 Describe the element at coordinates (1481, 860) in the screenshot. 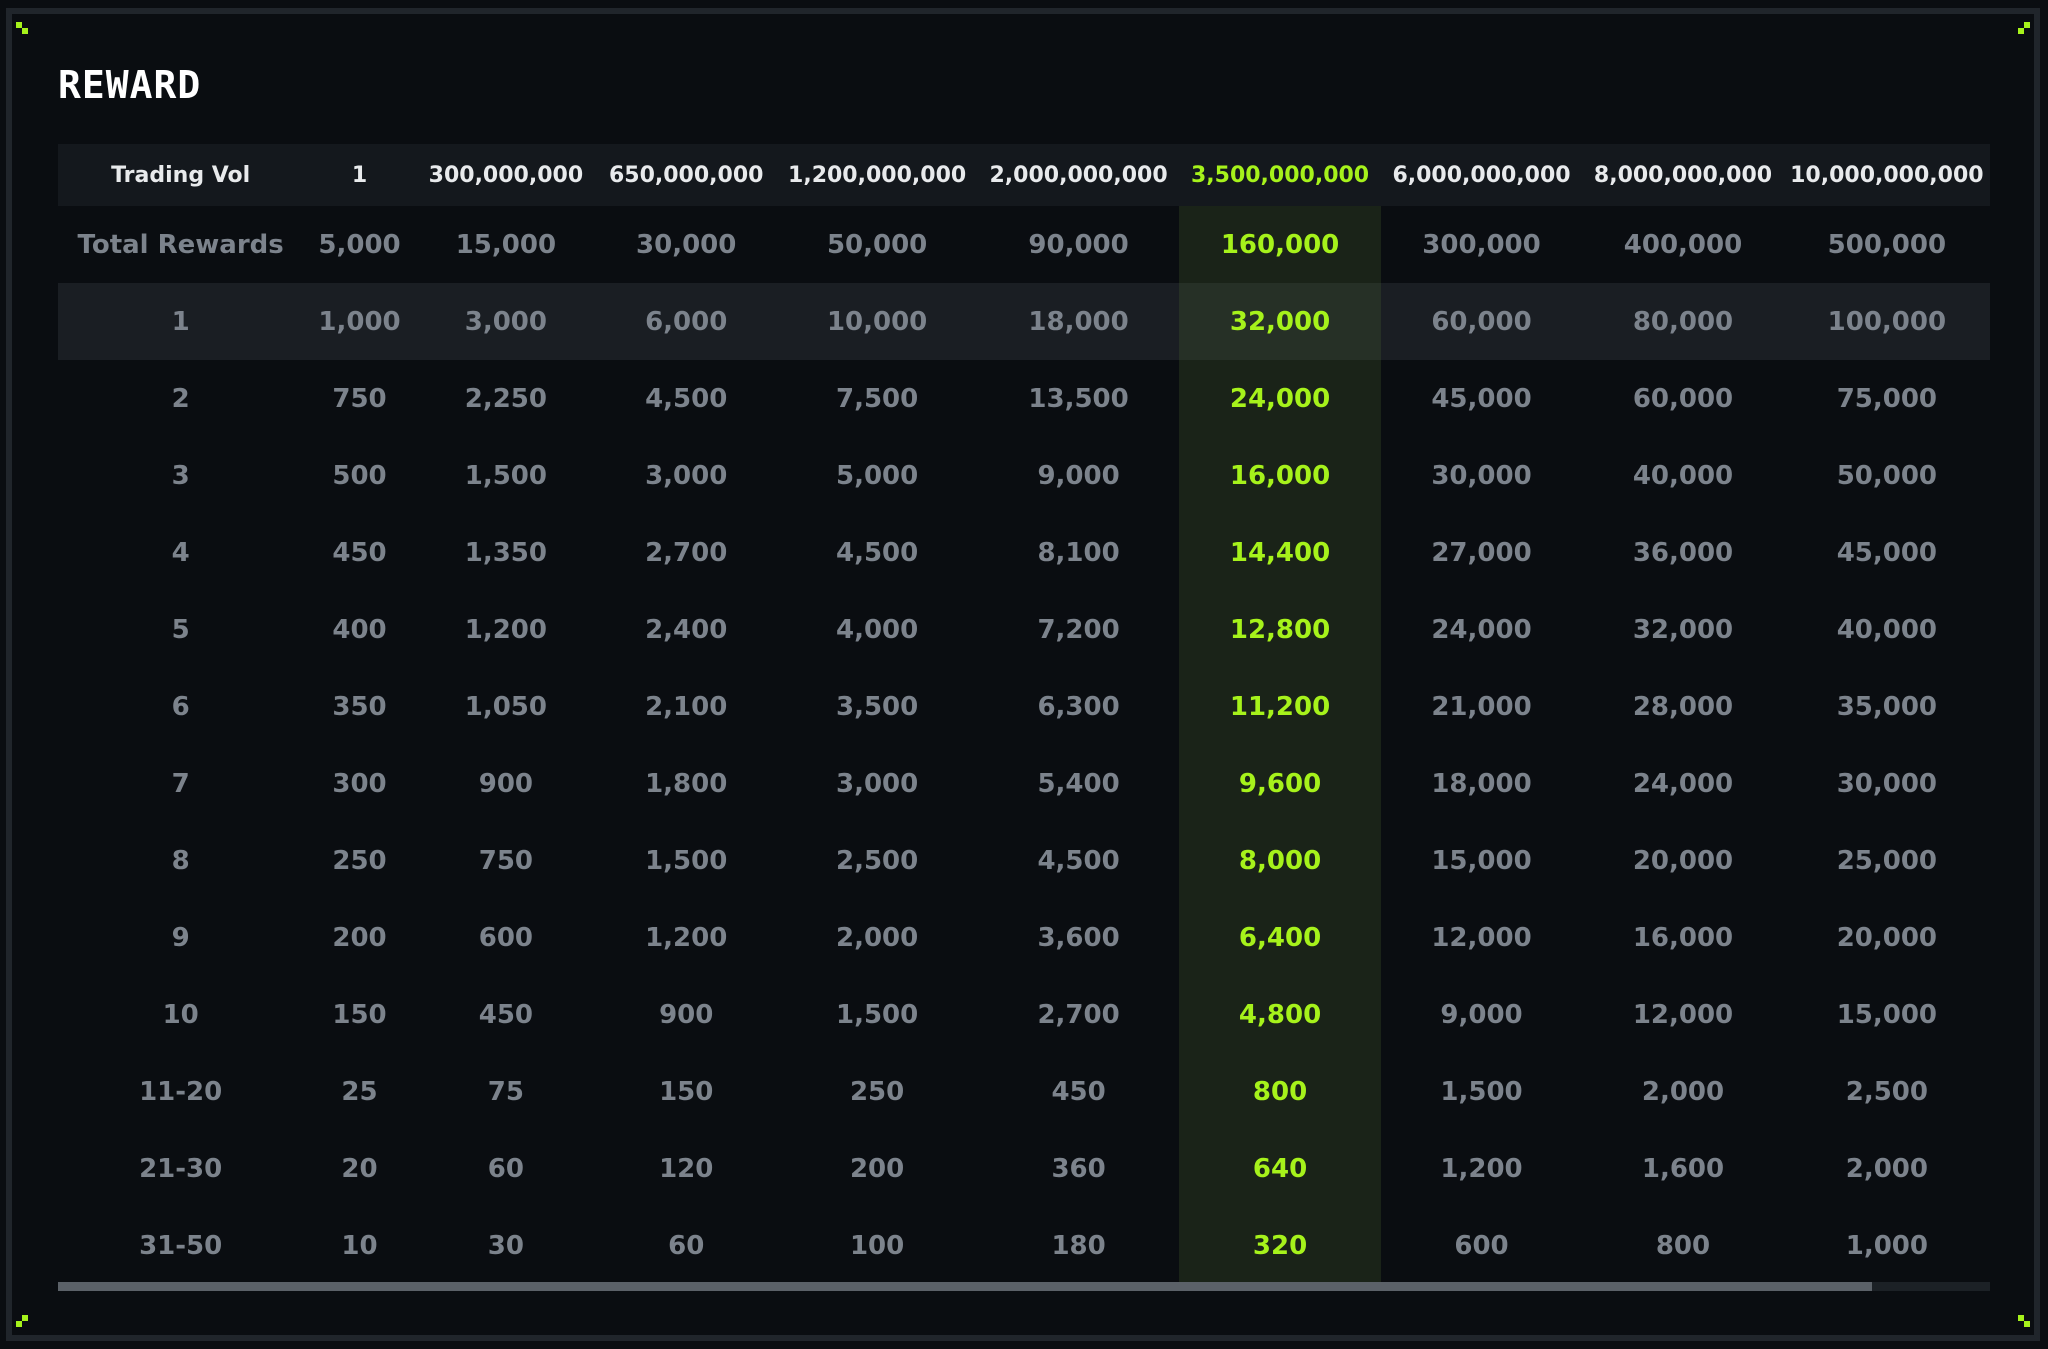

I see `reward-cell: 15,000` at that location.